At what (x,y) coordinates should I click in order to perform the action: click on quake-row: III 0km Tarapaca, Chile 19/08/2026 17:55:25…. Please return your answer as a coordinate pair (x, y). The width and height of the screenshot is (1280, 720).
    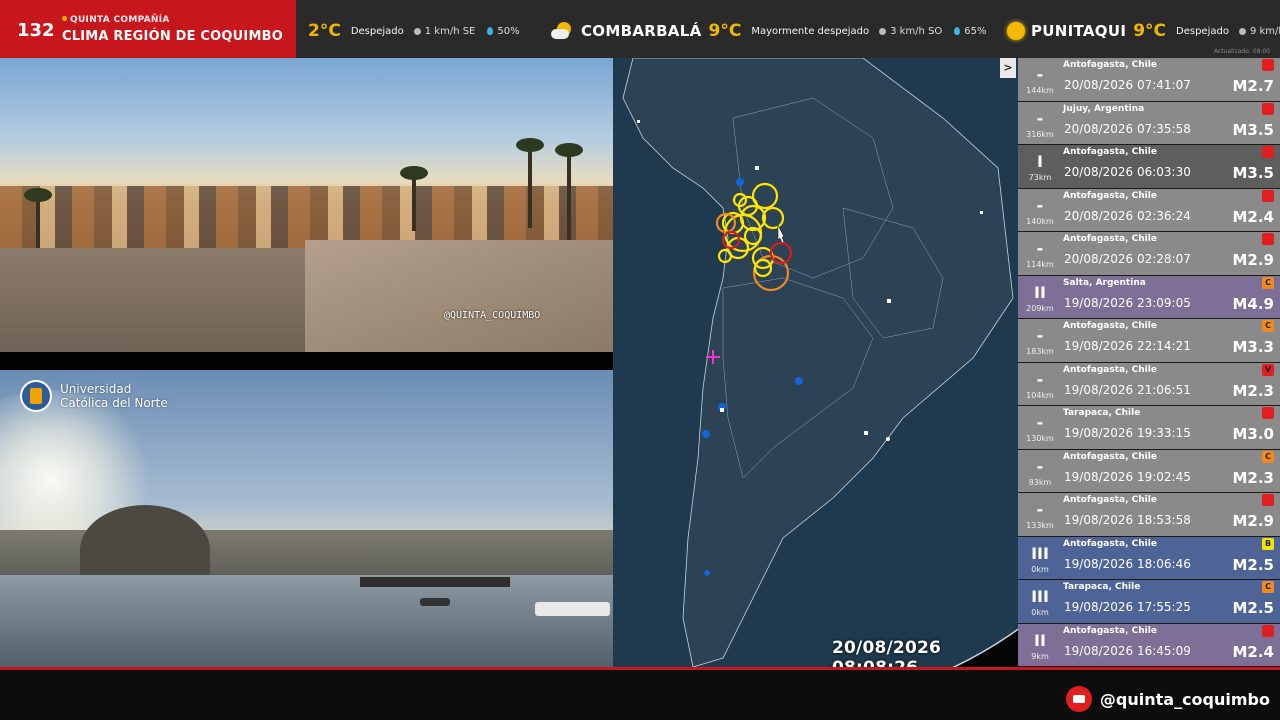
    Looking at the image, I should click on (1149, 602).